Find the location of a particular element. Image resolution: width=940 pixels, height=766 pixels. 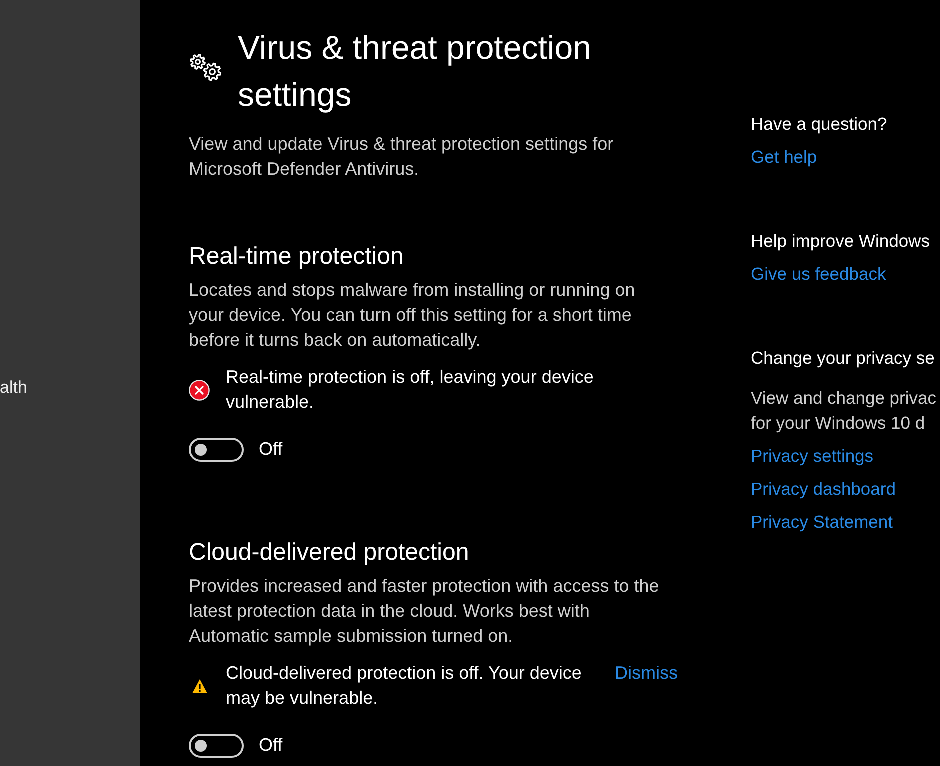

error-icon is located at coordinates (199, 390).